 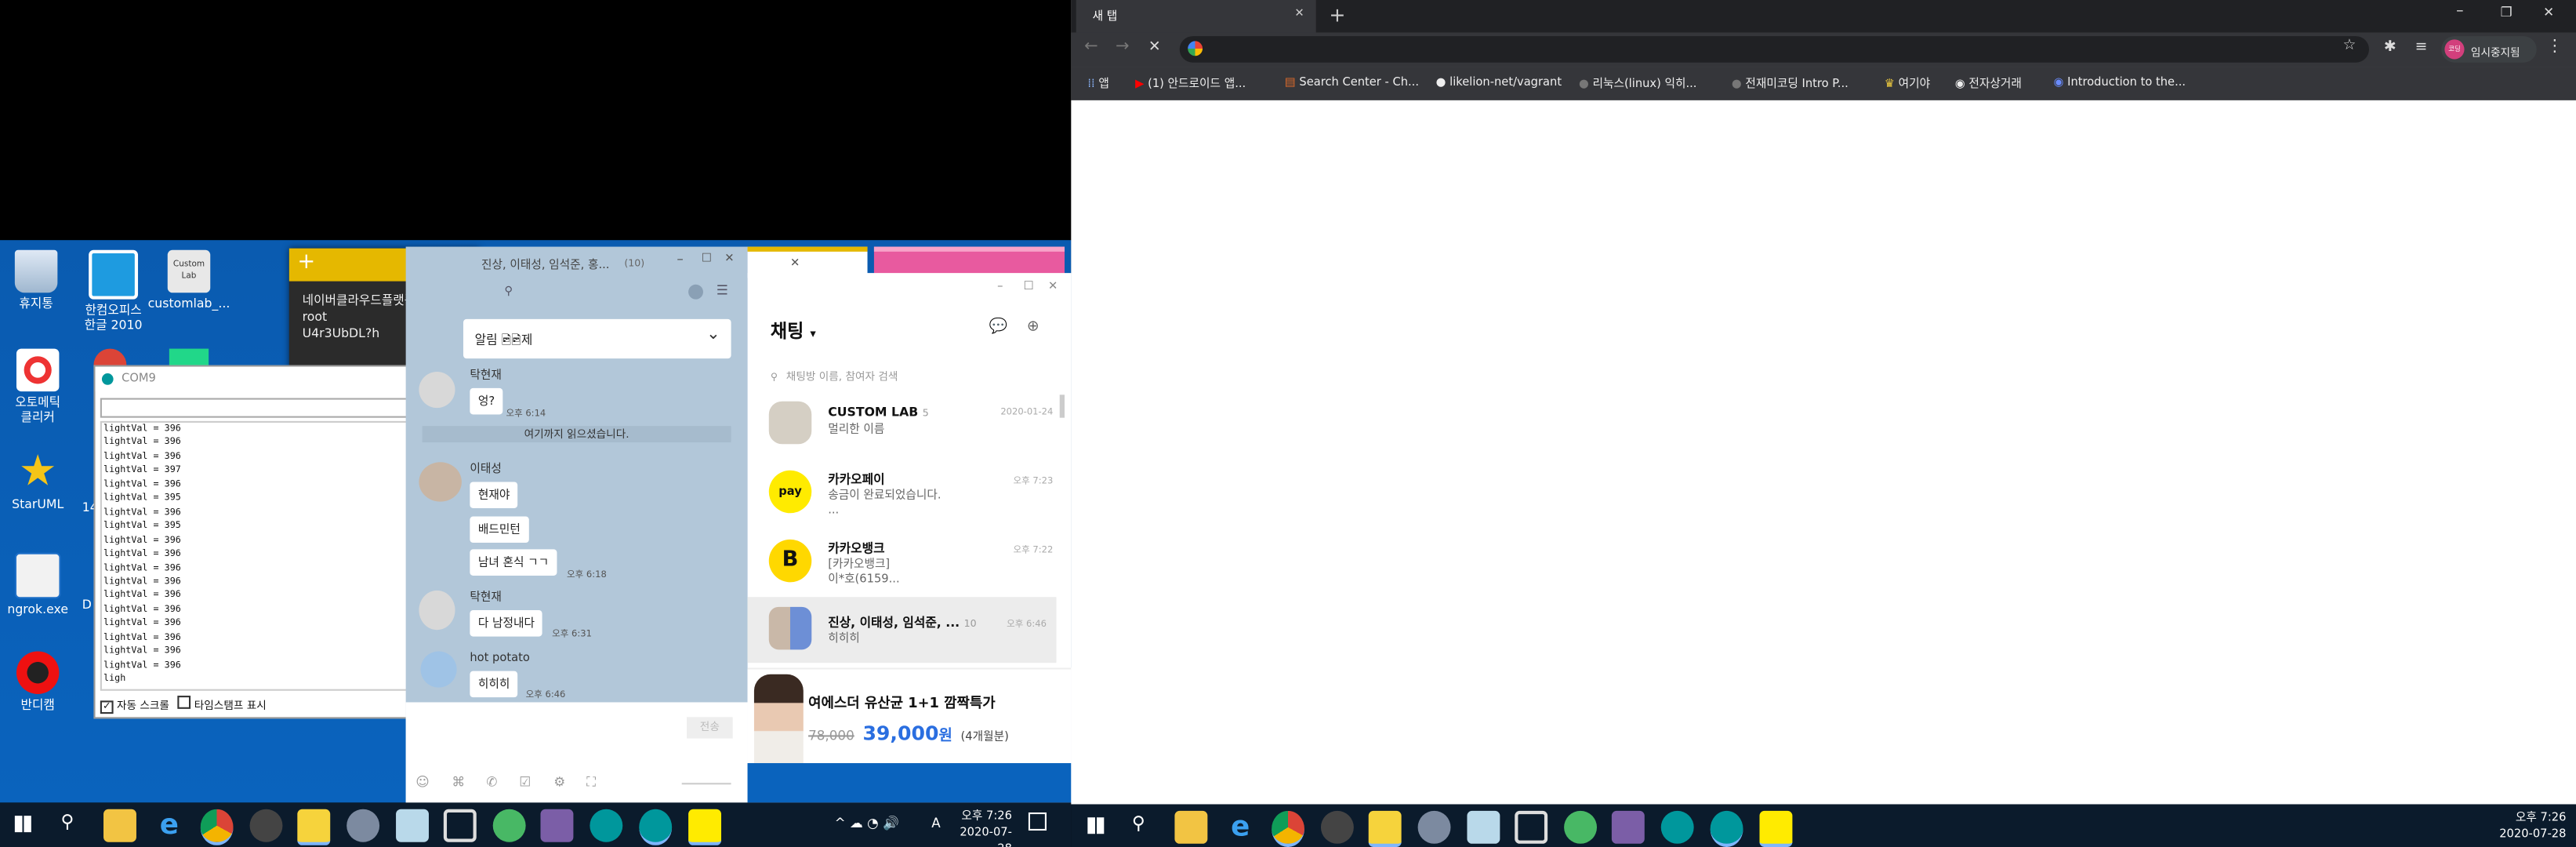 What do you see at coordinates (905, 562) in the screenshot?
I see `chat-list-item: B 카카오뱅크 [카카오뱅크] 이*호(6159... 오후 7:22` at bounding box center [905, 562].